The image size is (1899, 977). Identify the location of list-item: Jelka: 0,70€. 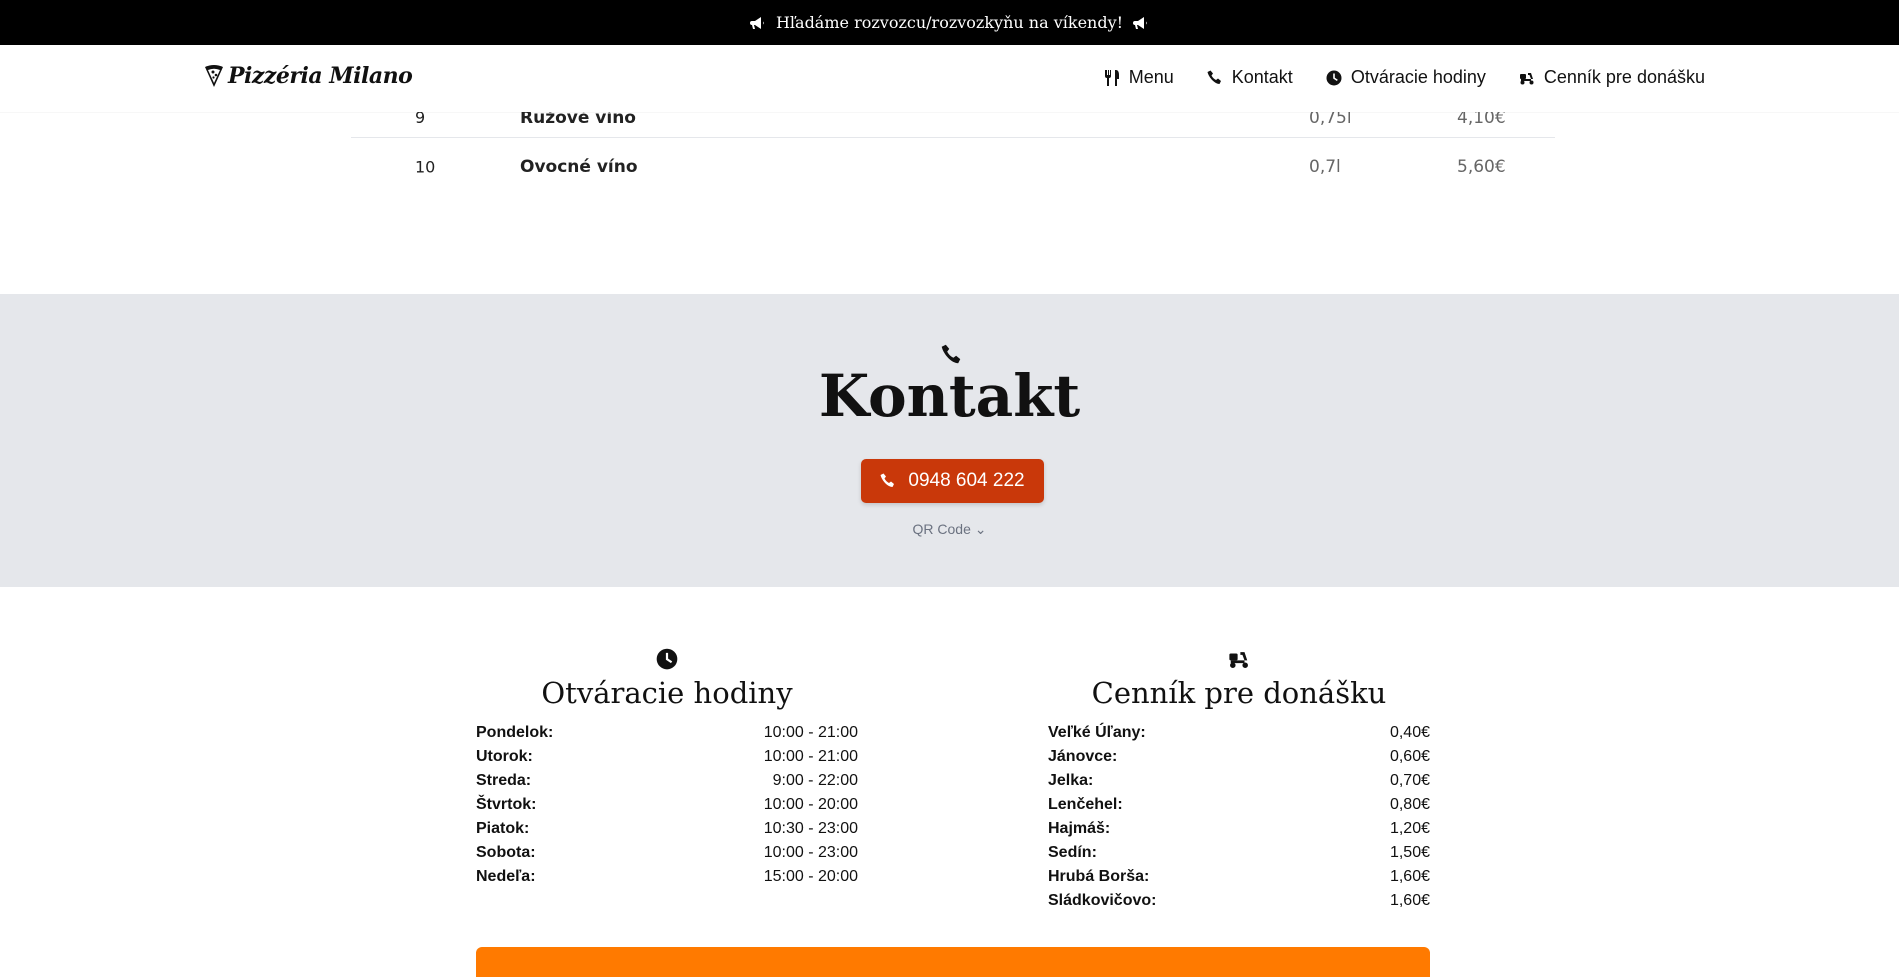
(1239, 784).